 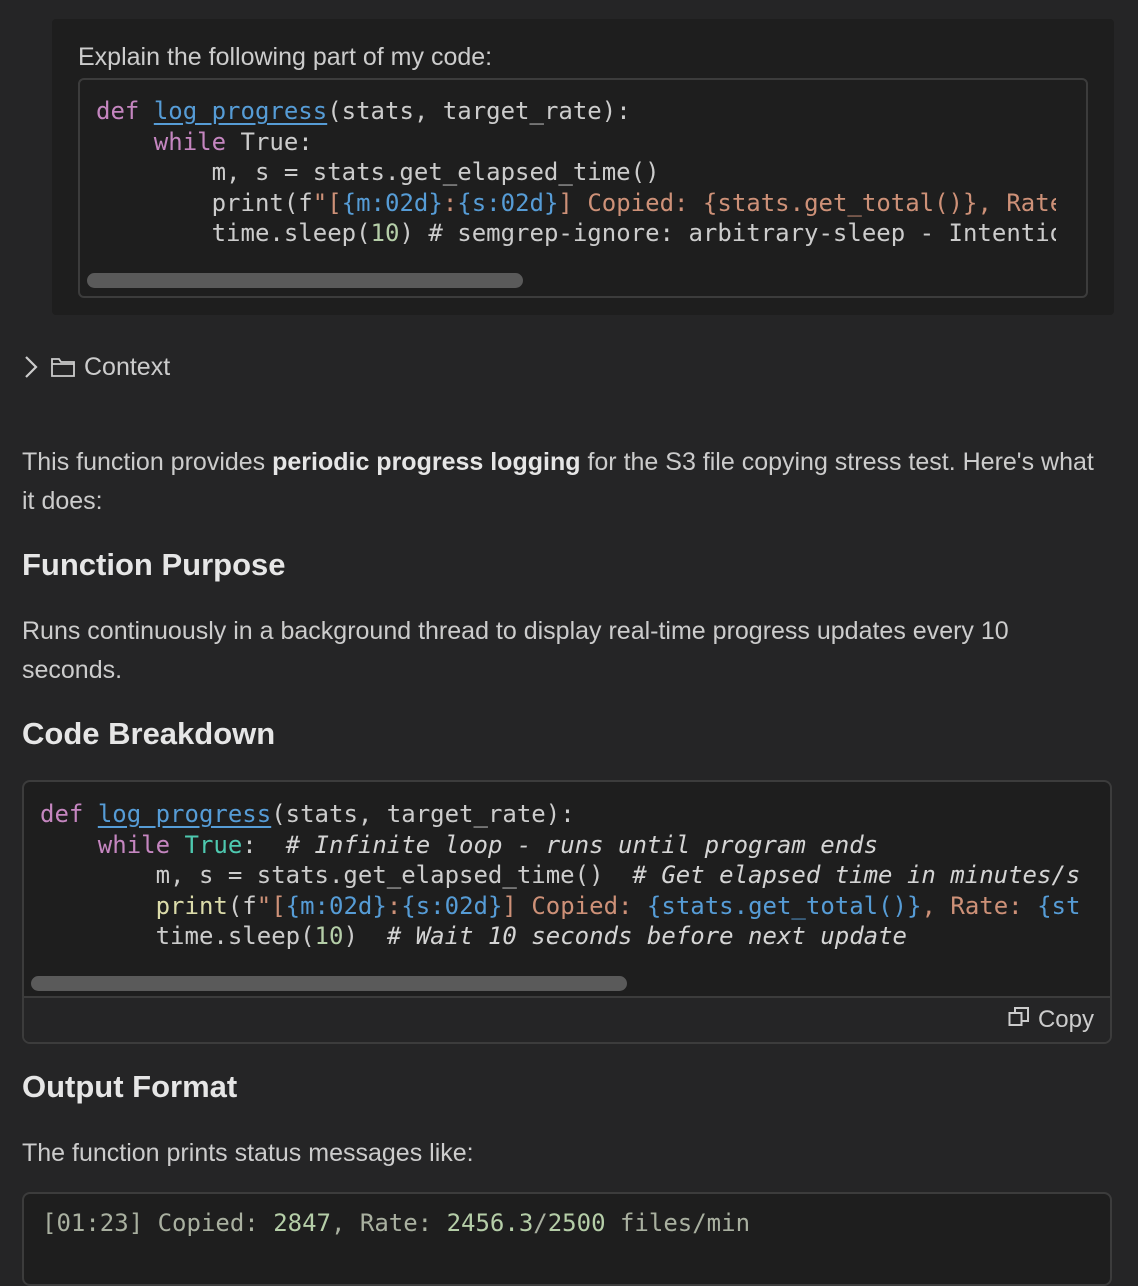 I want to click on copy-bar: Copy, so click(x=567, y=1019).